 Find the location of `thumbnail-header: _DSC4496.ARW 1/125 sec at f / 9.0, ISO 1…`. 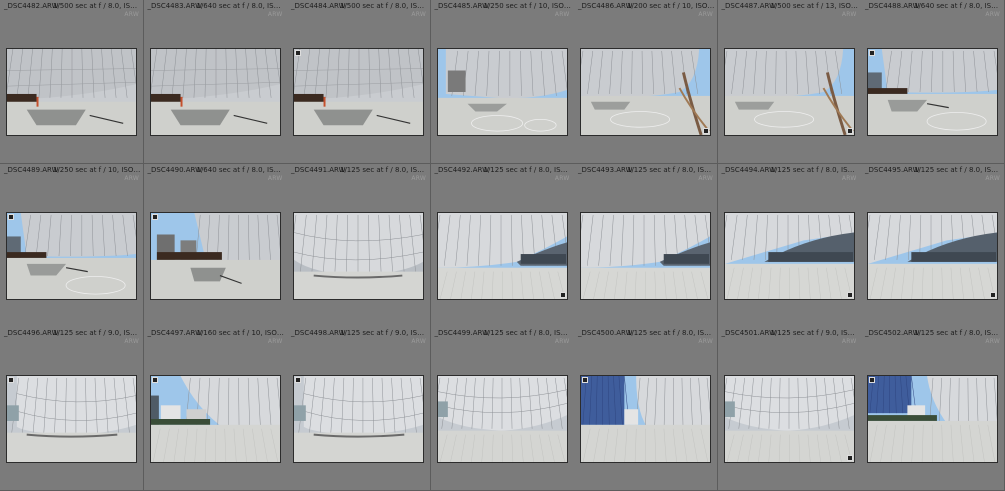

thumbnail-header: _DSC4496.ARW 1/125 sec at f / 9.0, ISO 1… is located at coordinates (71, 337).